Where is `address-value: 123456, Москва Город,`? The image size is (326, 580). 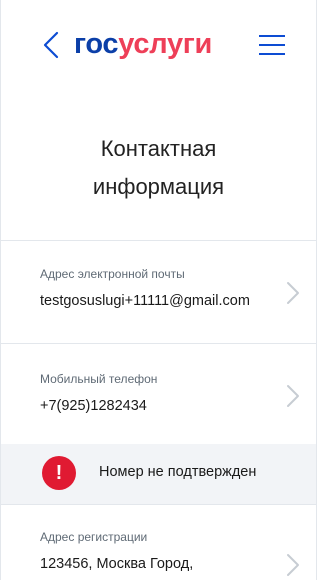 address-value: 123456, Москва Город, is located at coordinates (117, 564).